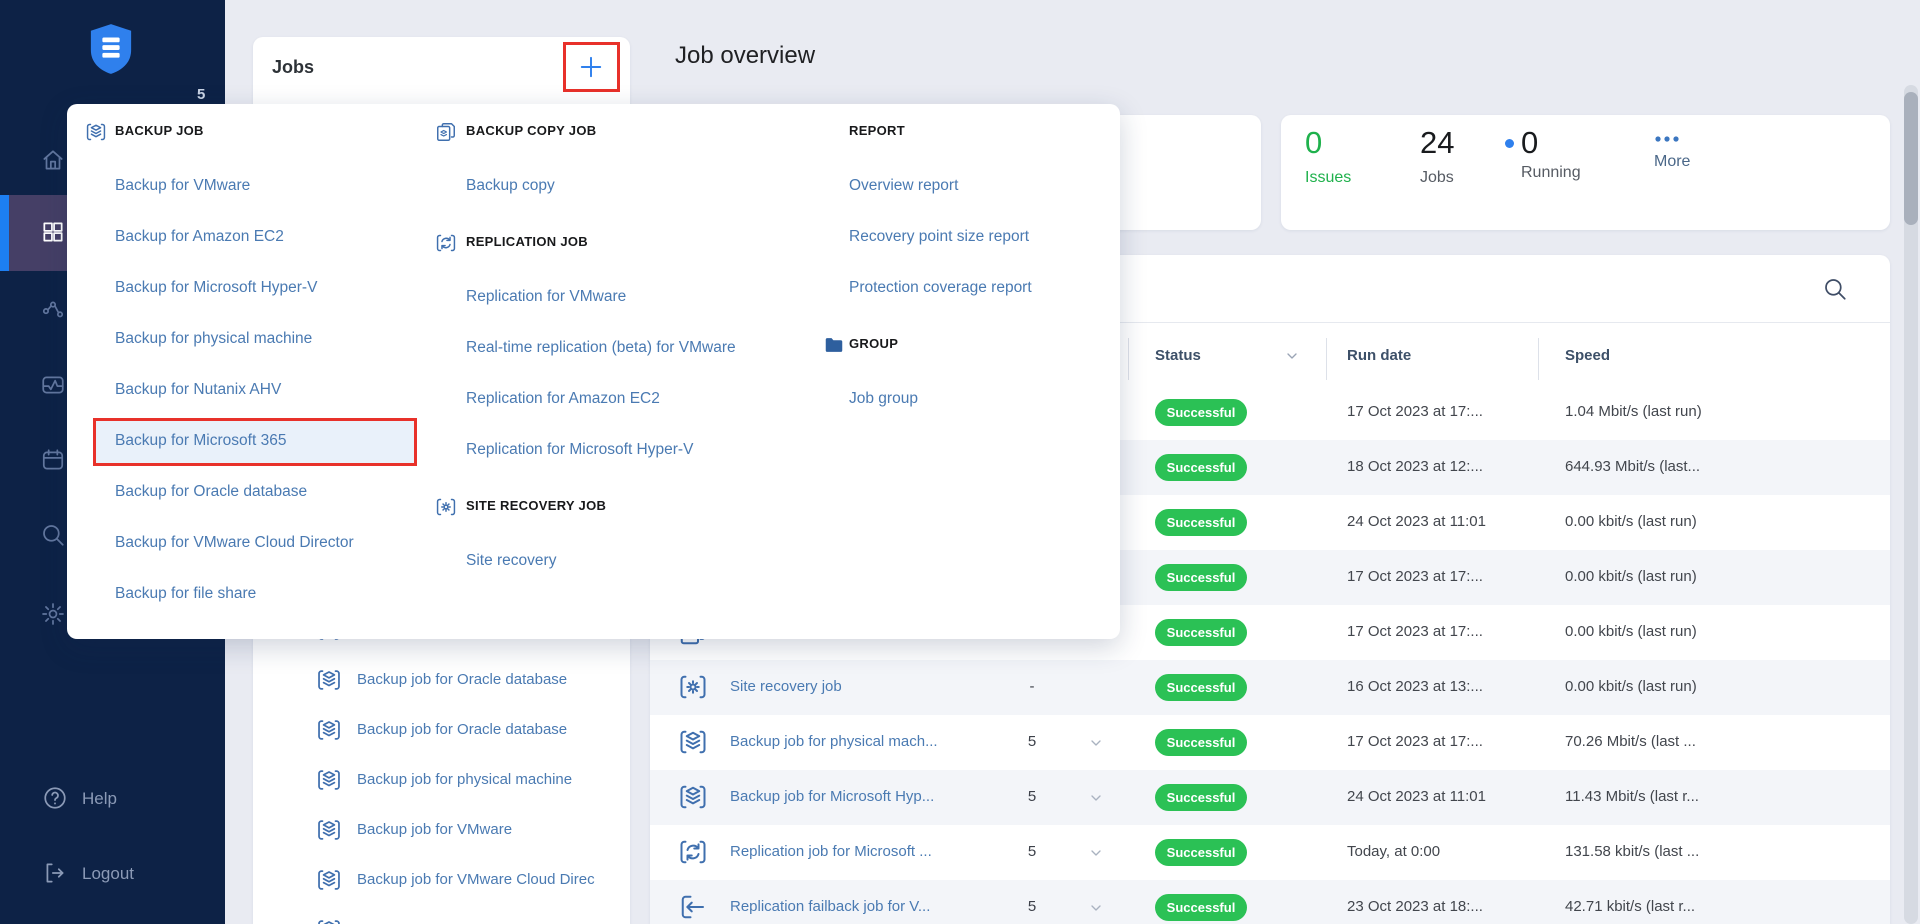 Image resolution: width=1920 pixels, height=924 pixels. What do you see at coordinates (111, 49) in the screenshot?
I see `app-logo-shield-icon` at bounding box center [111, 49].